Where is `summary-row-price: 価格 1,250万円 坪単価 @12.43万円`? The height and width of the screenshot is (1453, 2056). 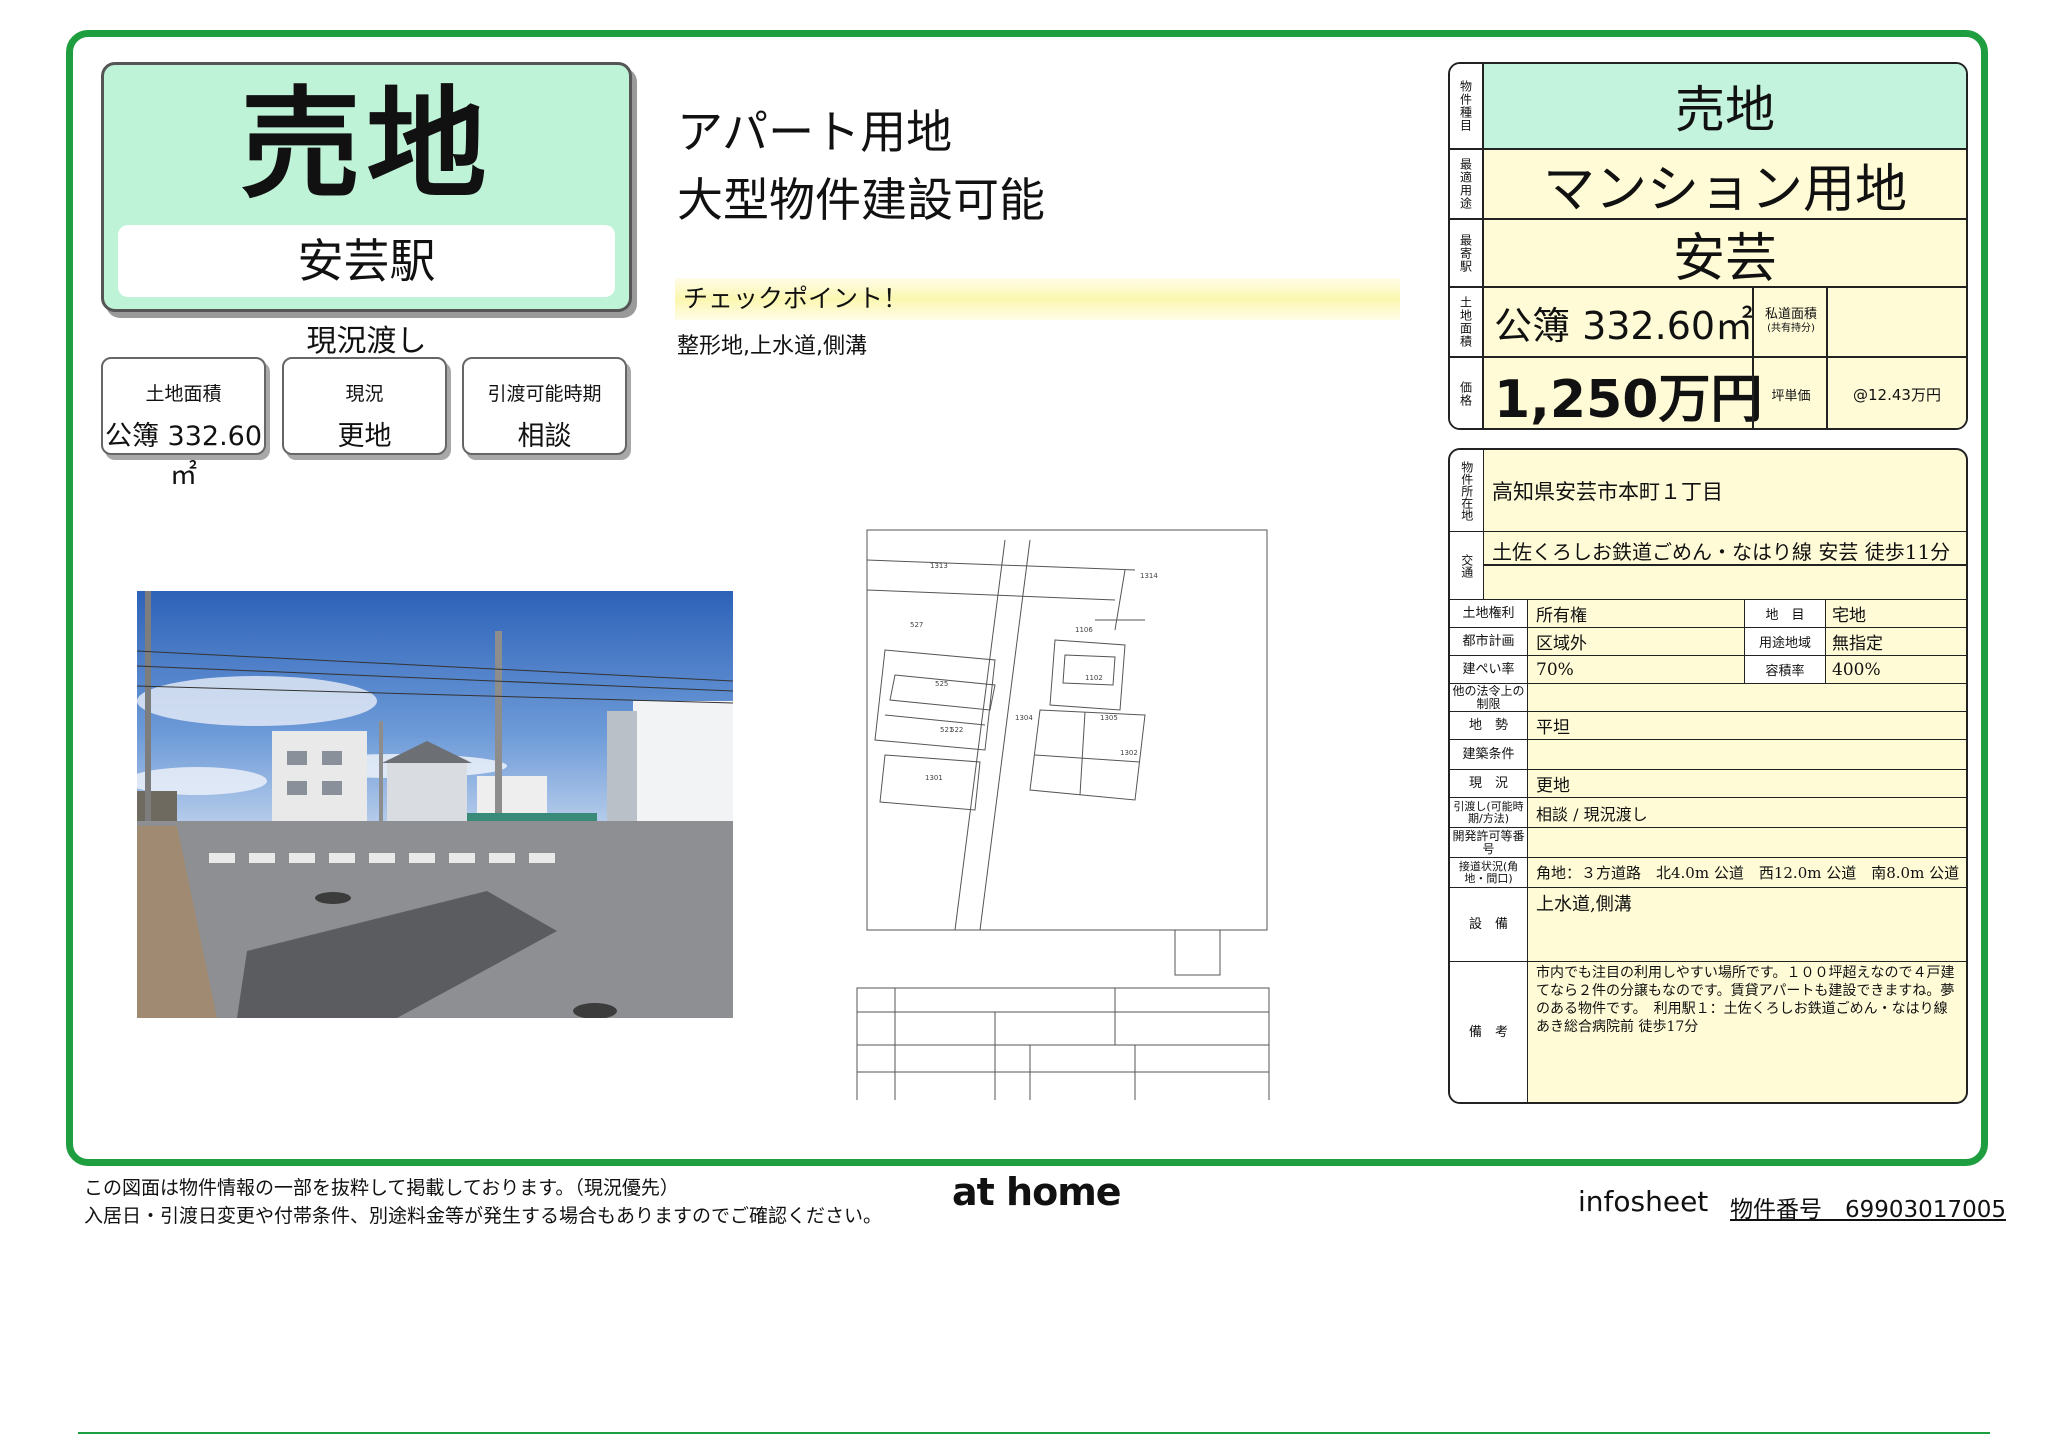 summary-row-price: 価格 1,250万円 坪単価 @12.43万円 is located at coordinates (1708, 393).